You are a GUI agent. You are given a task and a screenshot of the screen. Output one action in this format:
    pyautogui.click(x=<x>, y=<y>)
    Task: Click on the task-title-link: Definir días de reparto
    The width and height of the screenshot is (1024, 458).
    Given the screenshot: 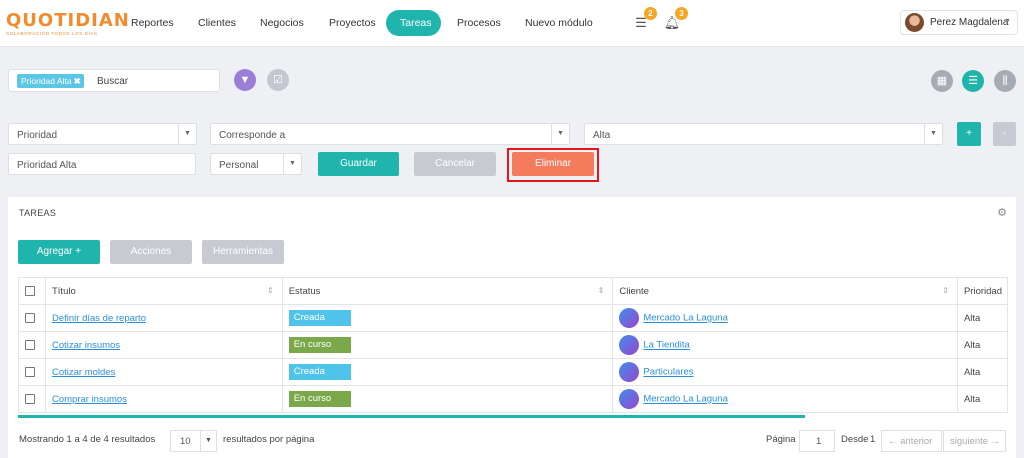 What is the action you would take?
    pyautogui.click(x=99, y=318)
    